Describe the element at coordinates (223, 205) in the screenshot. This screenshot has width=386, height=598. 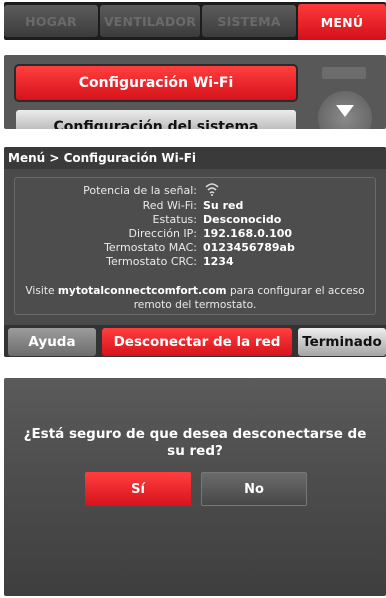
I see `info-value: Su red` at that location.